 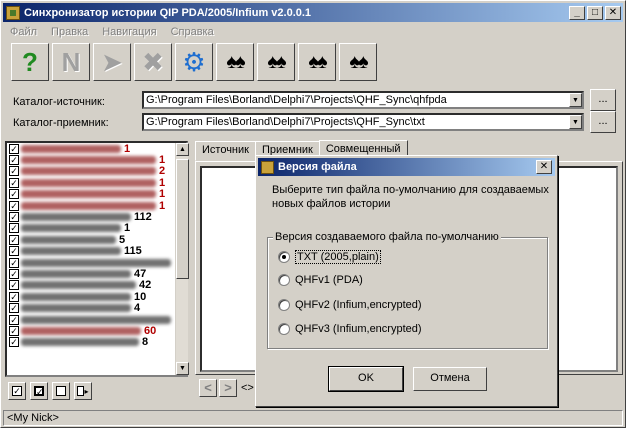 I want to click on scroll-thumb, so click(x=182, y=219).